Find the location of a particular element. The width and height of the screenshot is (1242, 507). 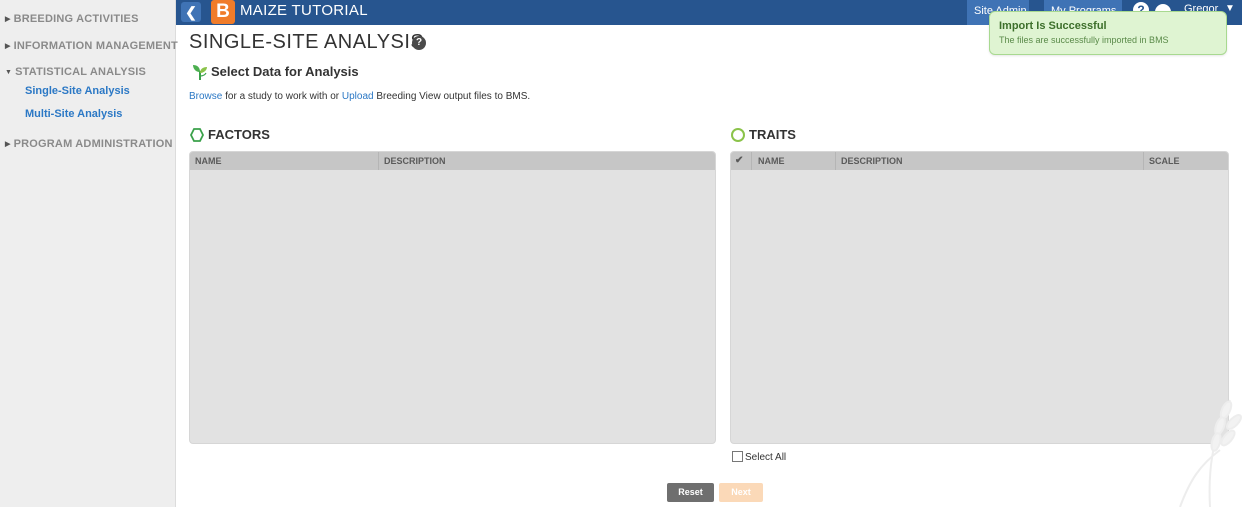

plant-icon is located at coordinates (200, 72).